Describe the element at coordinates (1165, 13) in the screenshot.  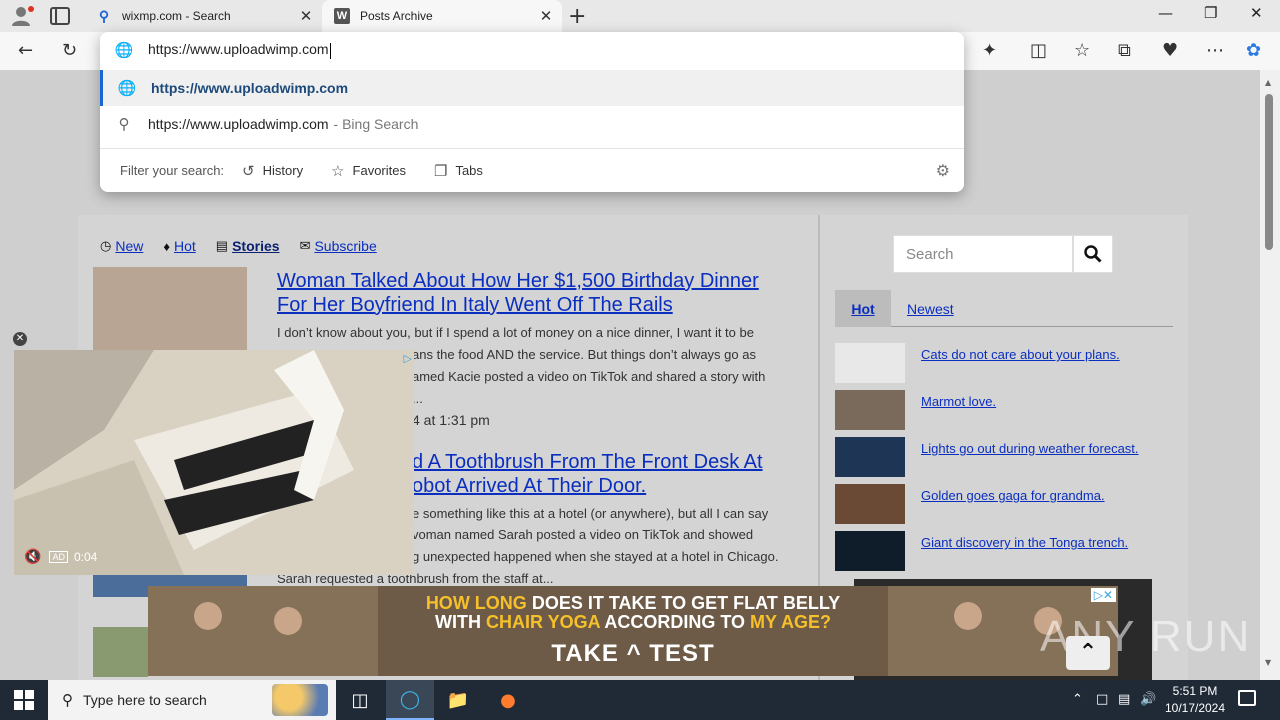
I see `minimize-button: —` at that location.